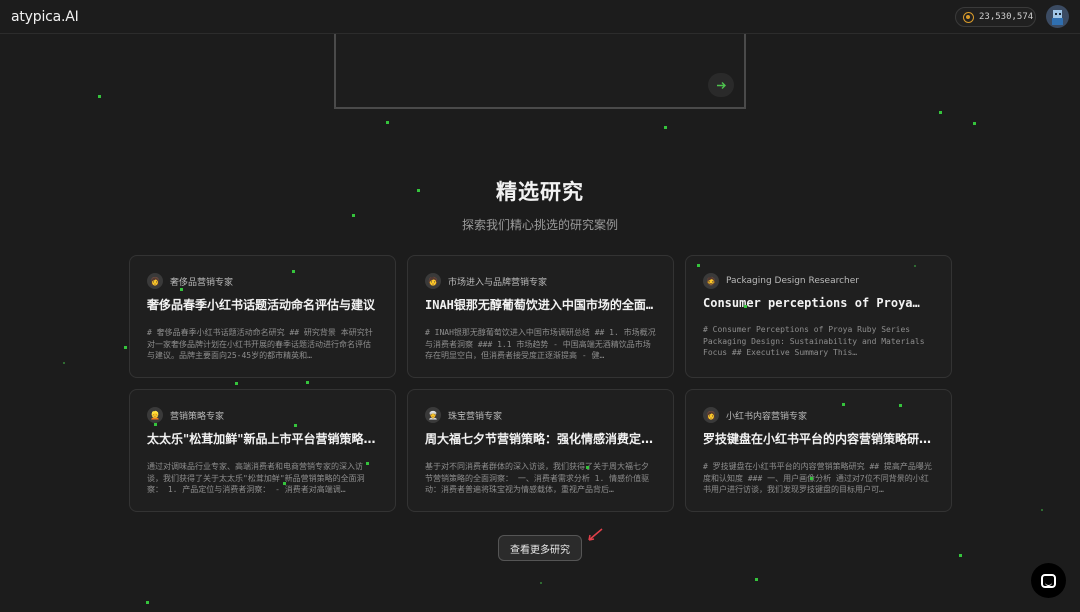  What do you see at coordinates (711, 281) in the screenshot?
I see `persona-avatar-icon: 🧔` at bounding box center [711, 281].